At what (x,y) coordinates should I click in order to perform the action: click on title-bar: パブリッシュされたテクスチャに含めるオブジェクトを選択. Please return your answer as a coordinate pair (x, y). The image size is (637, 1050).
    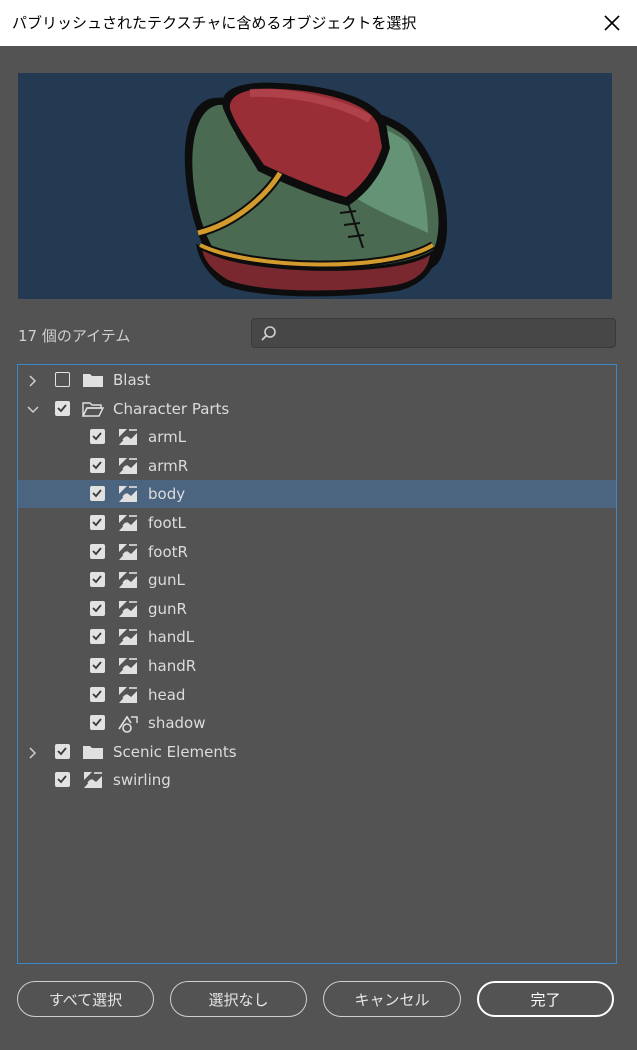
    Looking at the image, I should click on (318, 23).